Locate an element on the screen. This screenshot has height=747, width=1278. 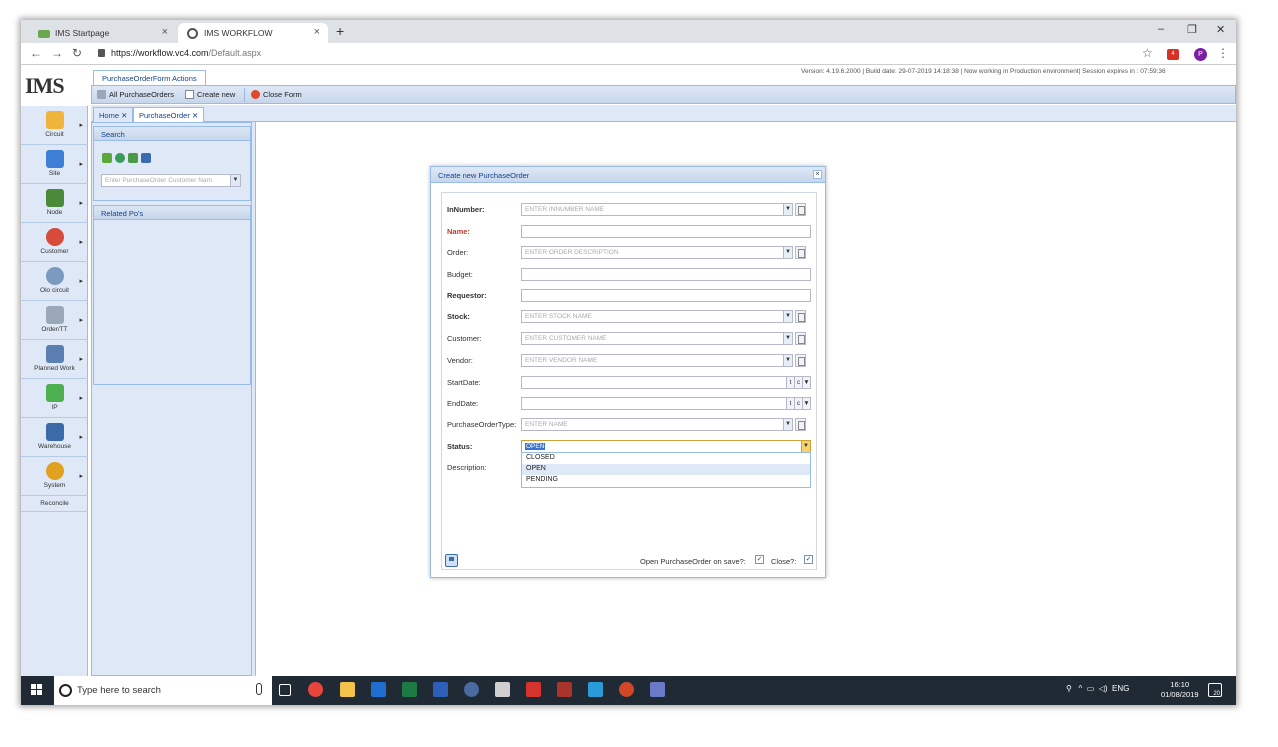
acrobat-icon is located at coordinates (533, 689).